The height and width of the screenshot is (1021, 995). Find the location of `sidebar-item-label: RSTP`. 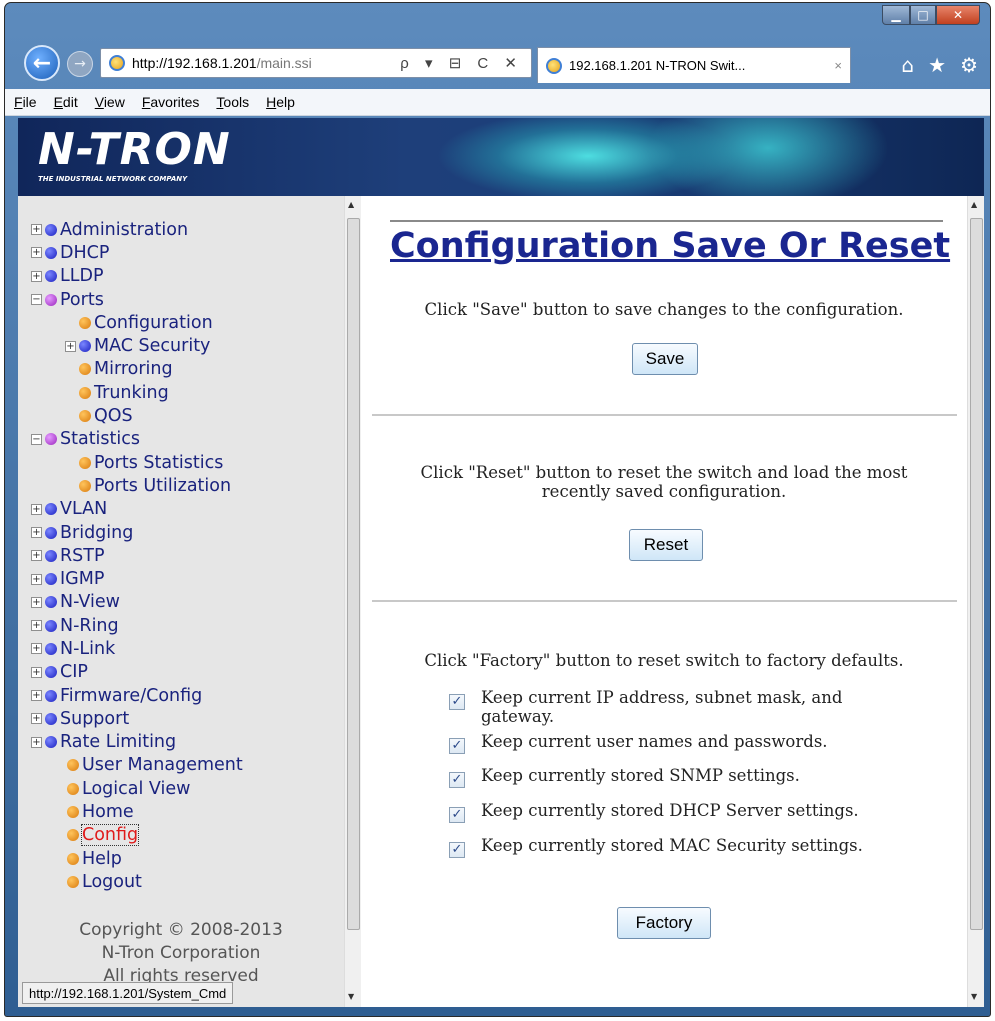

sidebar-item-label: RSTP is located at coordinates (82, 555).